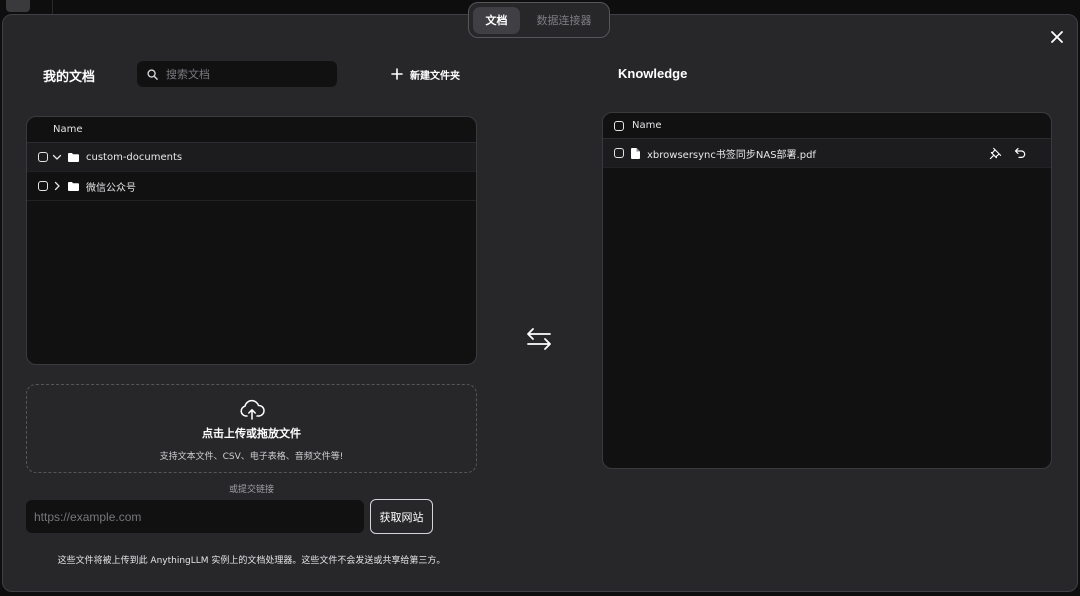 Image resolution: width=1080 pixels, height=596 pixels. Describe the element at coordinates (134, 157) in the screenshot. I see `folder-name: custom-documents` at that location.